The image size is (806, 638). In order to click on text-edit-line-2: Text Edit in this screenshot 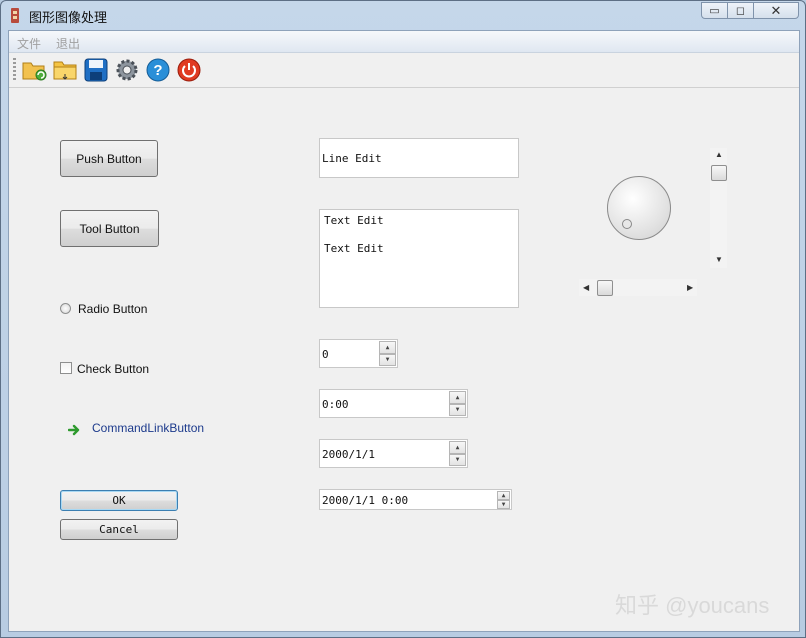, I will do `click(354, 248)`.